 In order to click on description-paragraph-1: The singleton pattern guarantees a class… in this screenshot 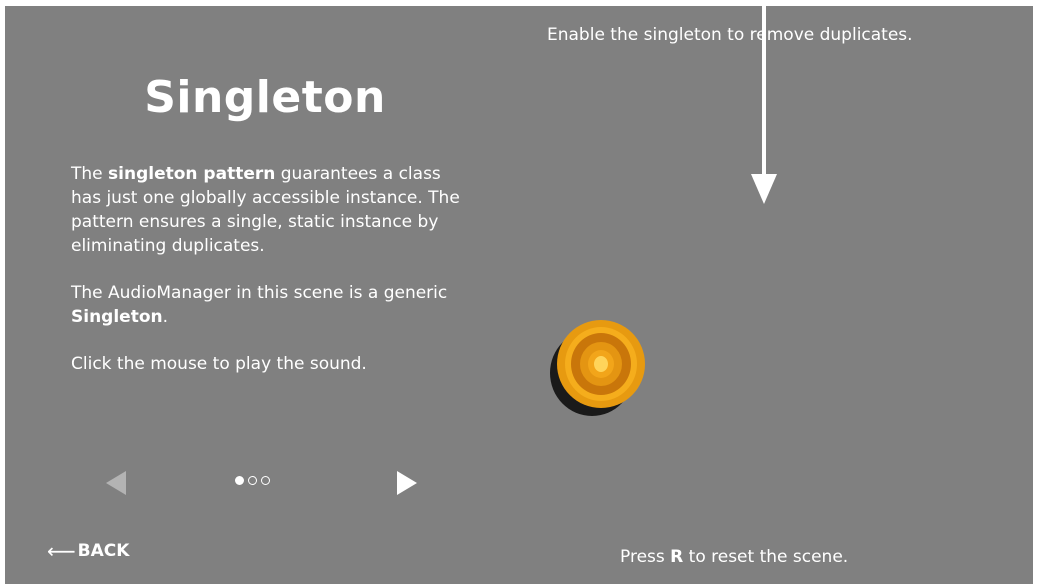, I will do `click(265, 210)`.